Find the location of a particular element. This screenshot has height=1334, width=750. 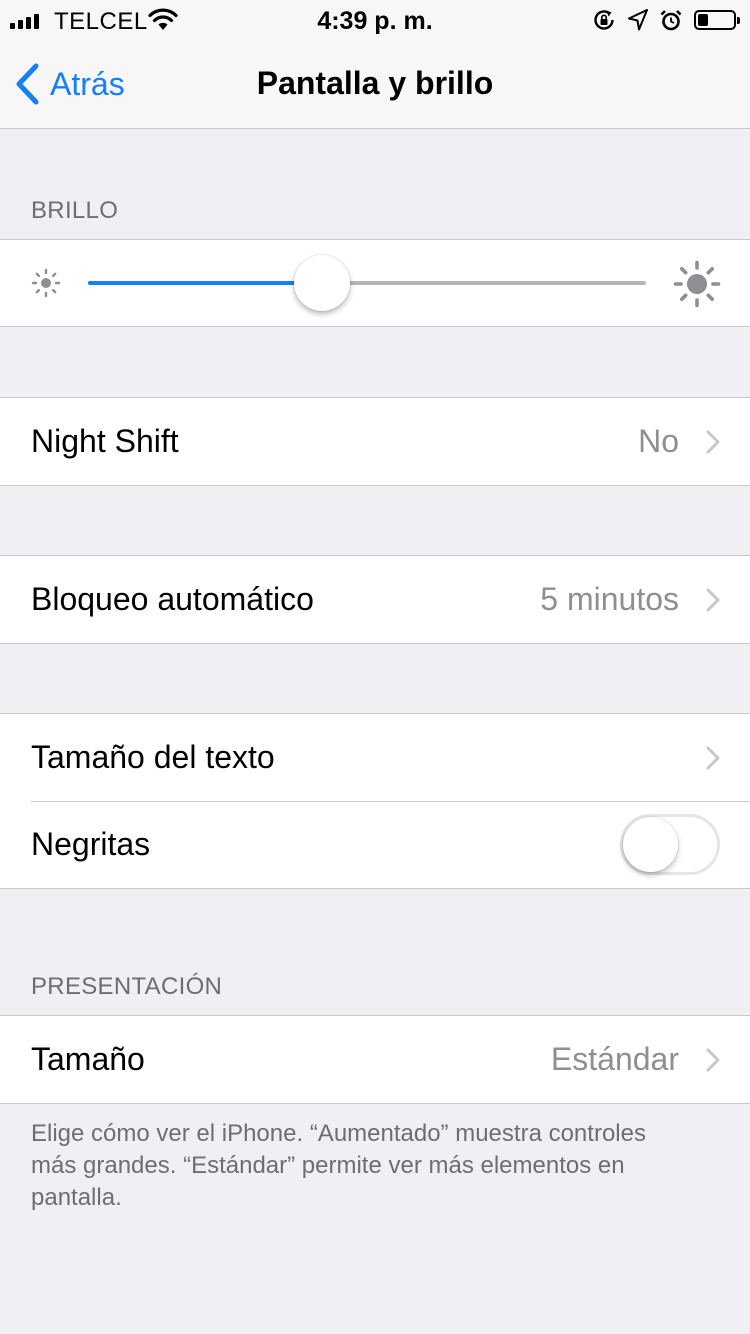

auto-lock-group: Bloqueo automático 5 minutos is located at coordinates (375, 599).